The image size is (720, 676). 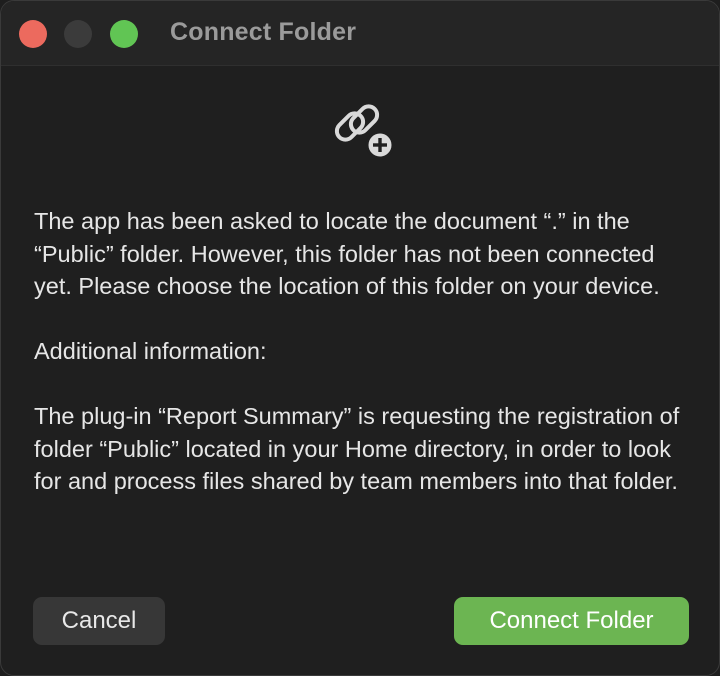 What do you see at coordinates (99, 621) in the screenshot?
I see `cancel-button: Cancel` at bounding box center [99, 621].